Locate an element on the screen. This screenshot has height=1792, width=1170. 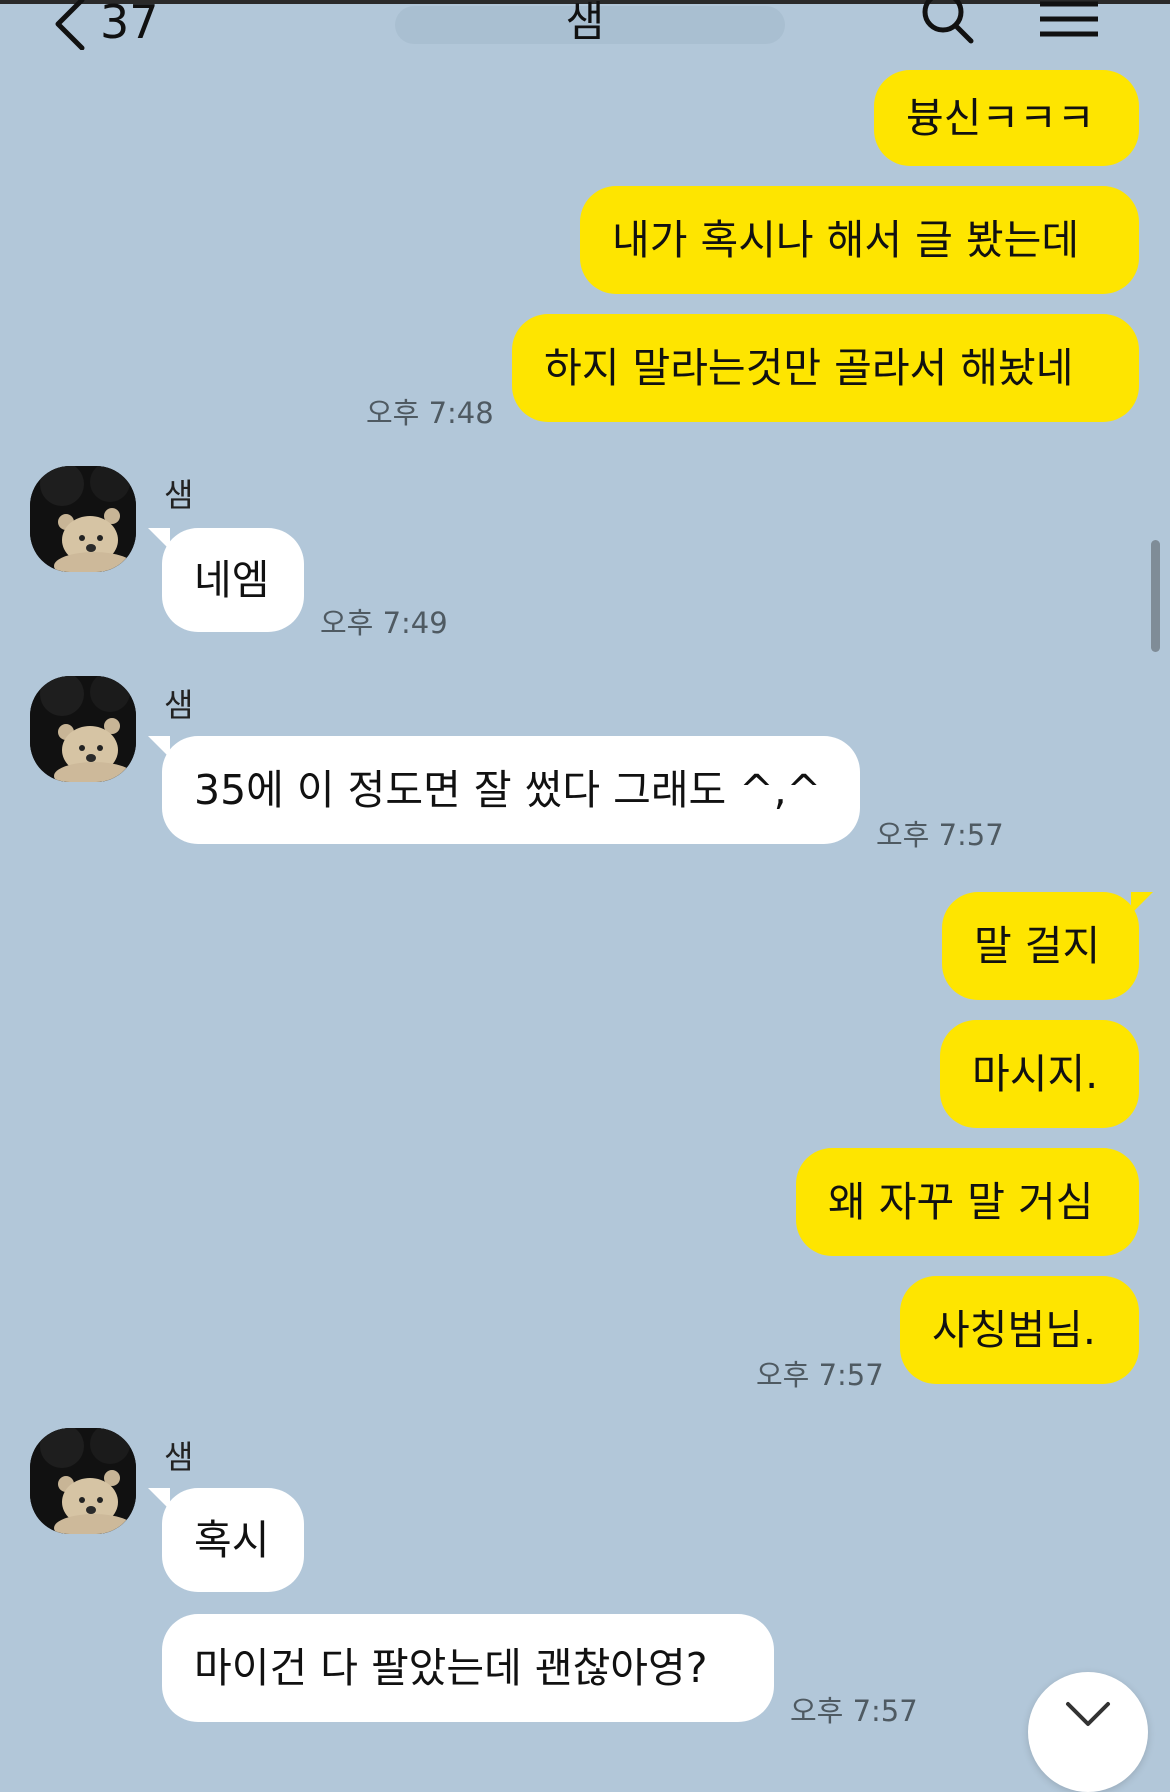
my-message-bubble: 내가 혹시나 해서 글 봤는데 is located at coordinates (859, 240).